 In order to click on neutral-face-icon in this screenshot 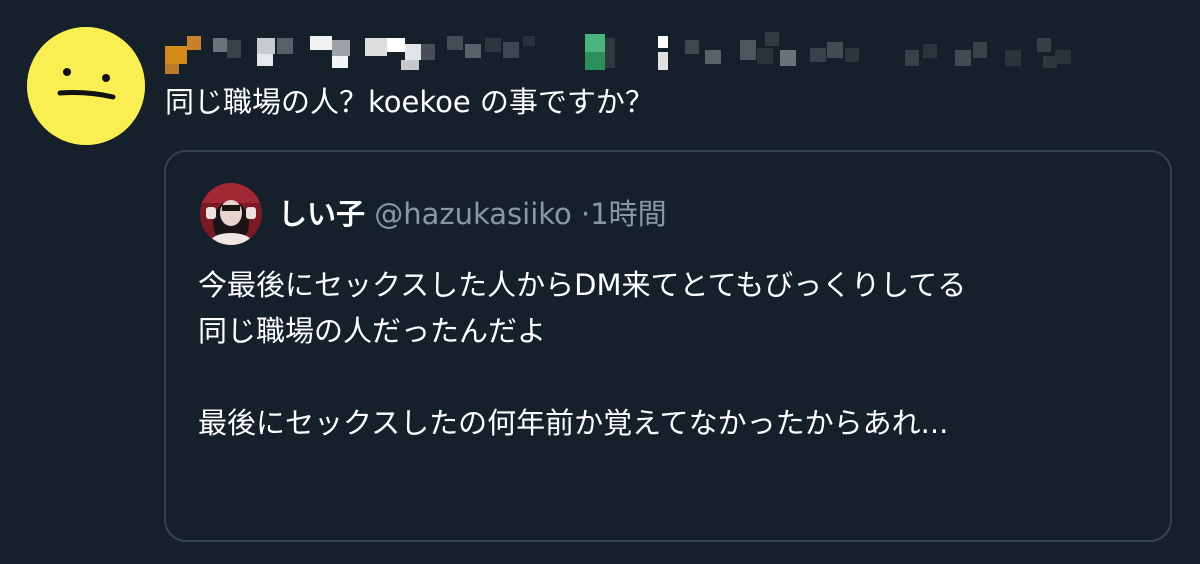, I will do `click(86, 86)`.